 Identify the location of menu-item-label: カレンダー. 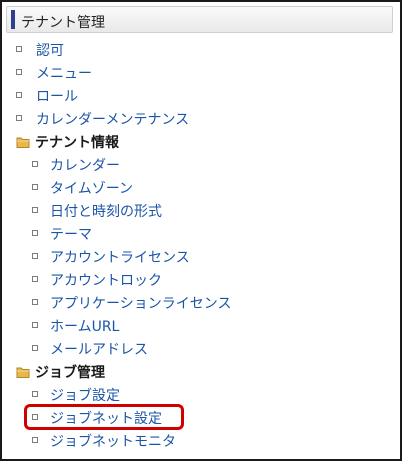
(85, 166).